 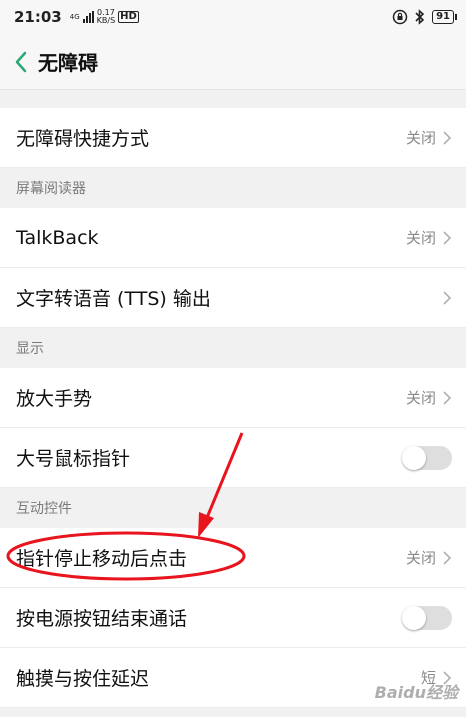 I want to click on row-label: 触摸与按住延迟, so click(x=83, y=679).